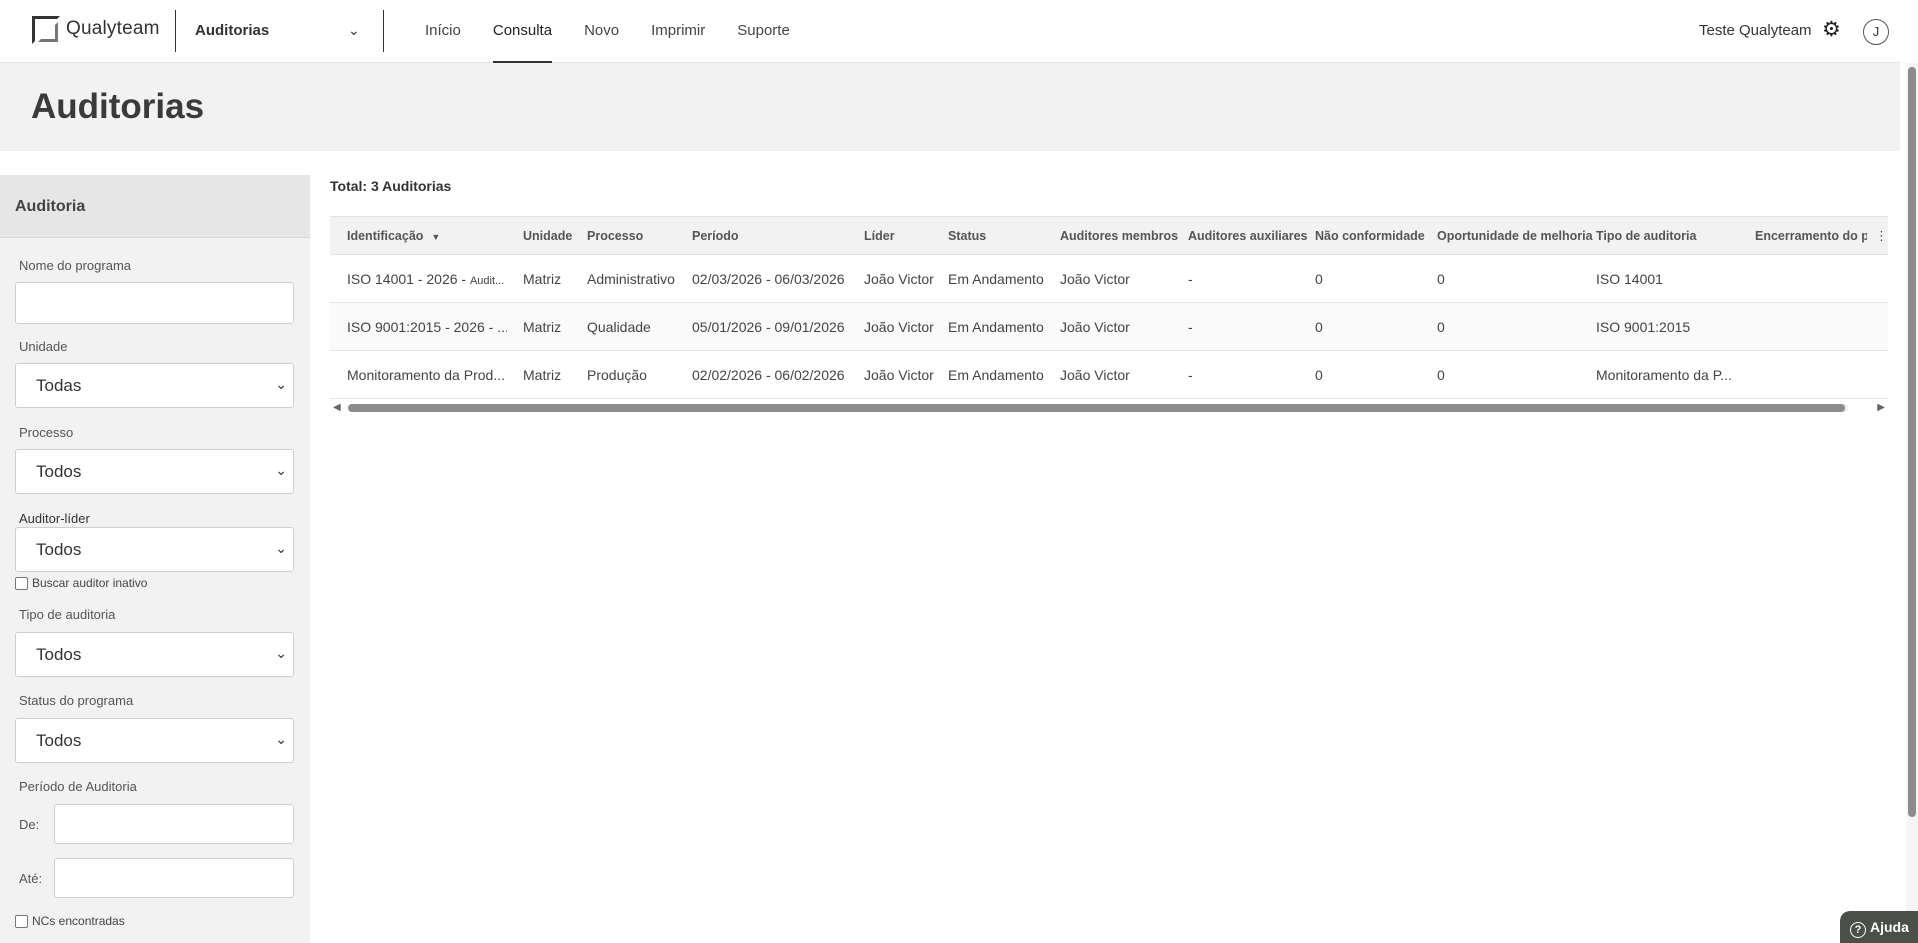 The width and height of the screenshot is (1918, 943). What do you see at coordinates (337, 407) in the screenshot?
I see `scroll-left-icon: ◀` at bounding box center [337, 407].